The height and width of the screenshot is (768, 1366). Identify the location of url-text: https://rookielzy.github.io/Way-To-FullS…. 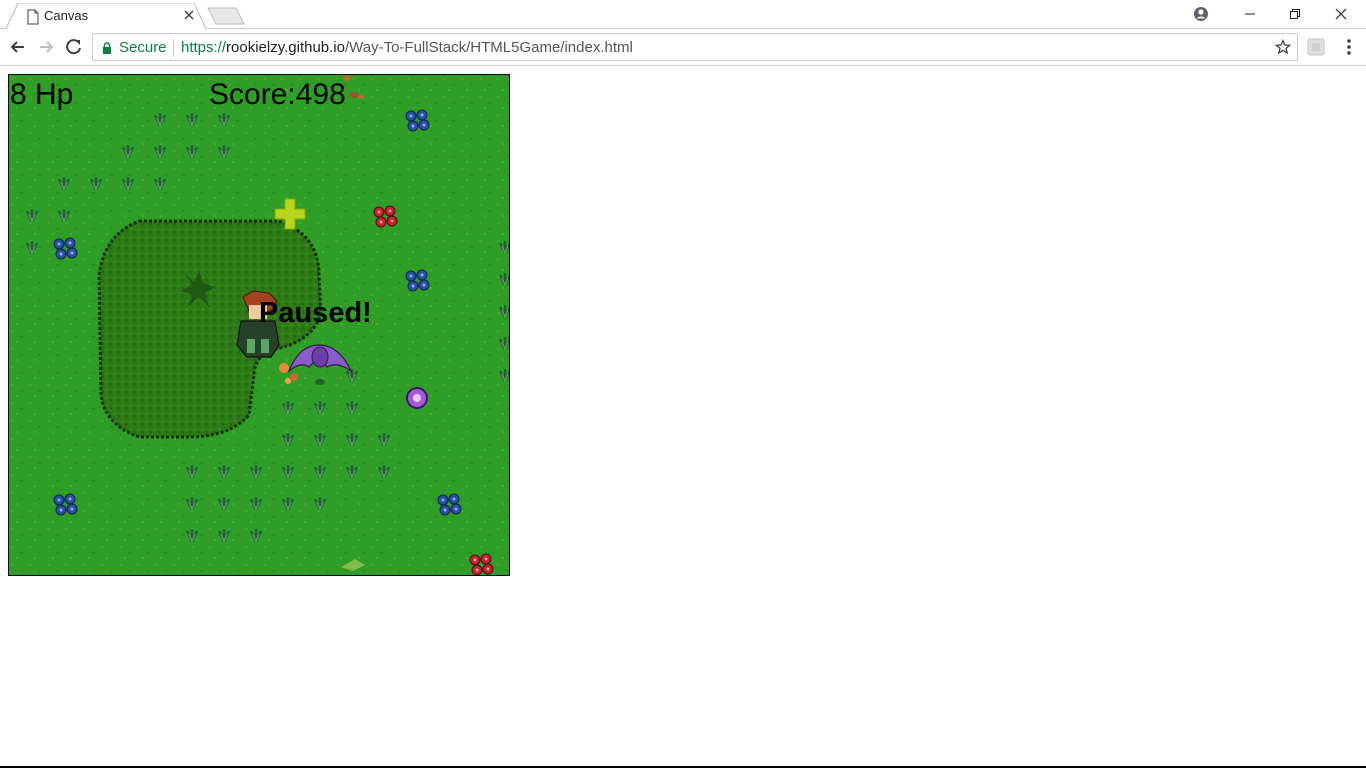
(407, 47).